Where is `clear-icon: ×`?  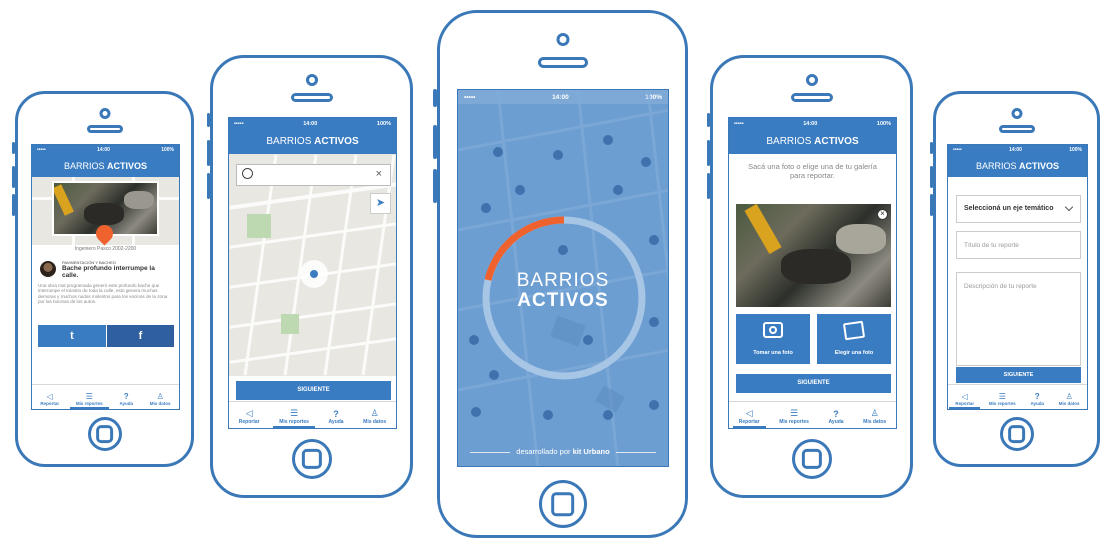
clear-icon: × is located at coordinates (379, 174).